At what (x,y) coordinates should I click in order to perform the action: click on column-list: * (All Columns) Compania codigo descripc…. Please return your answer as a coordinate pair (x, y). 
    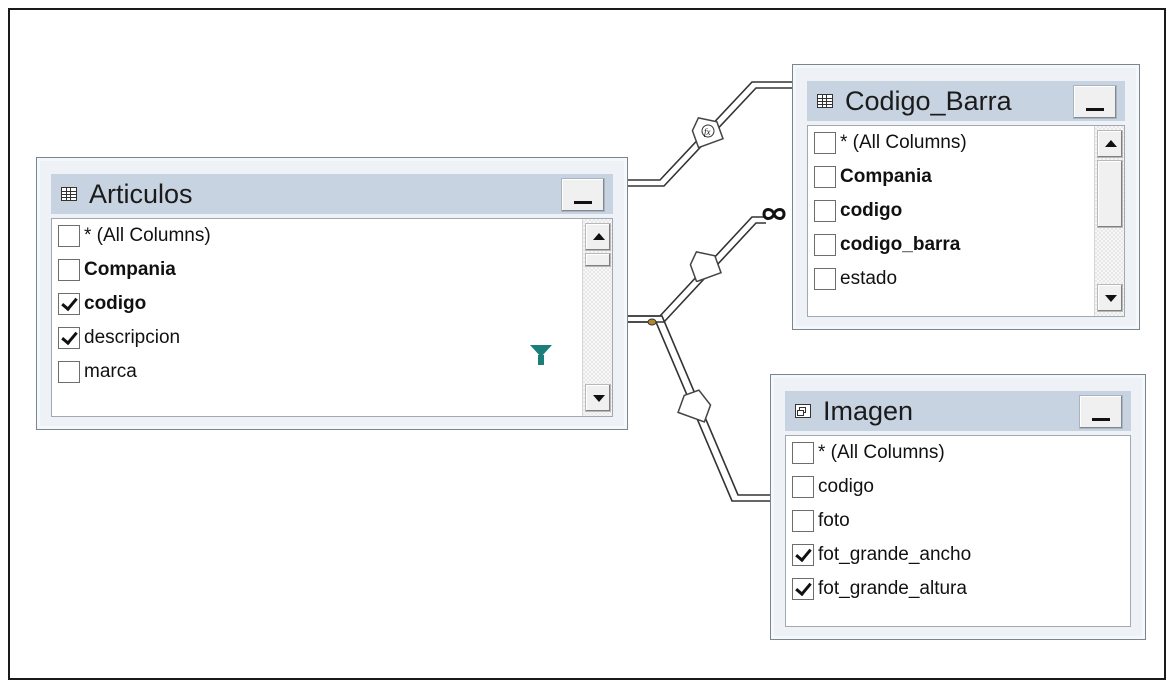
    Looking at the image, I should click on (332, 317).